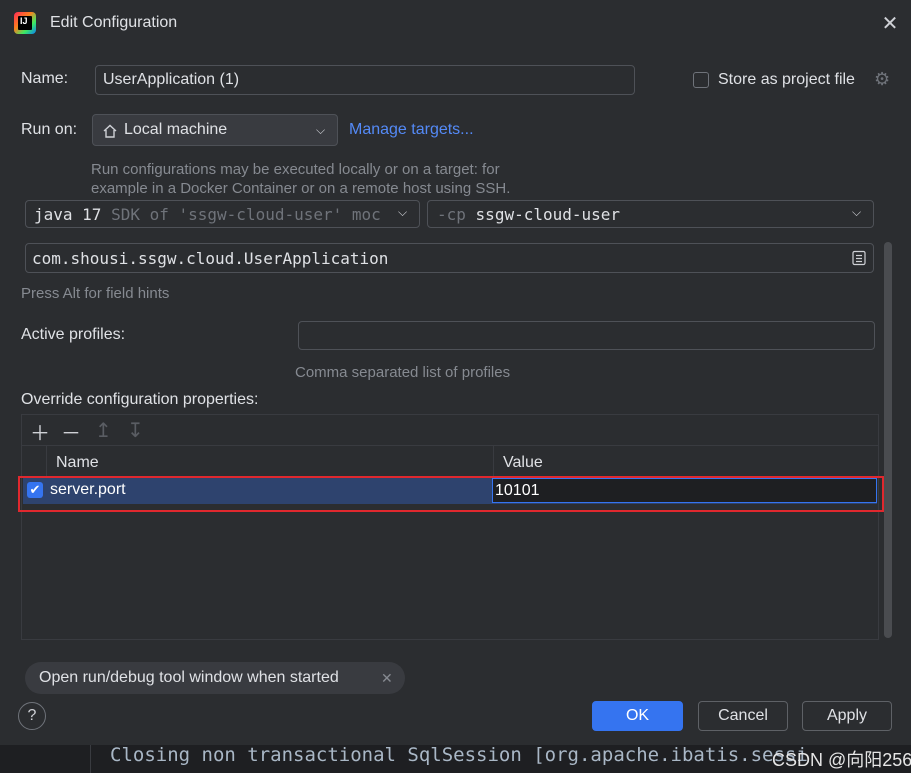  Describe the element at coordinates (189, 677) in the screenshot. I see `option-chip-label: Open run/debug tool window when started` at that location.